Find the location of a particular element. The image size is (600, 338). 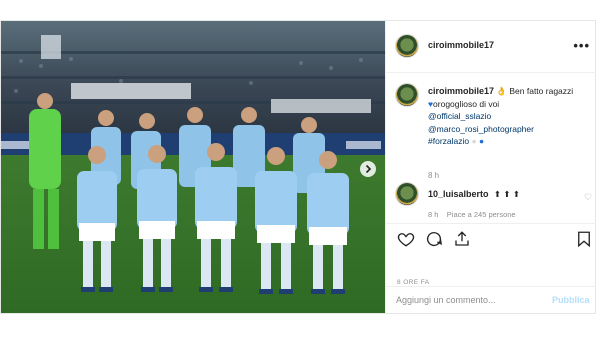

white-circle-icon: ● is located at coordinates (474, 141).